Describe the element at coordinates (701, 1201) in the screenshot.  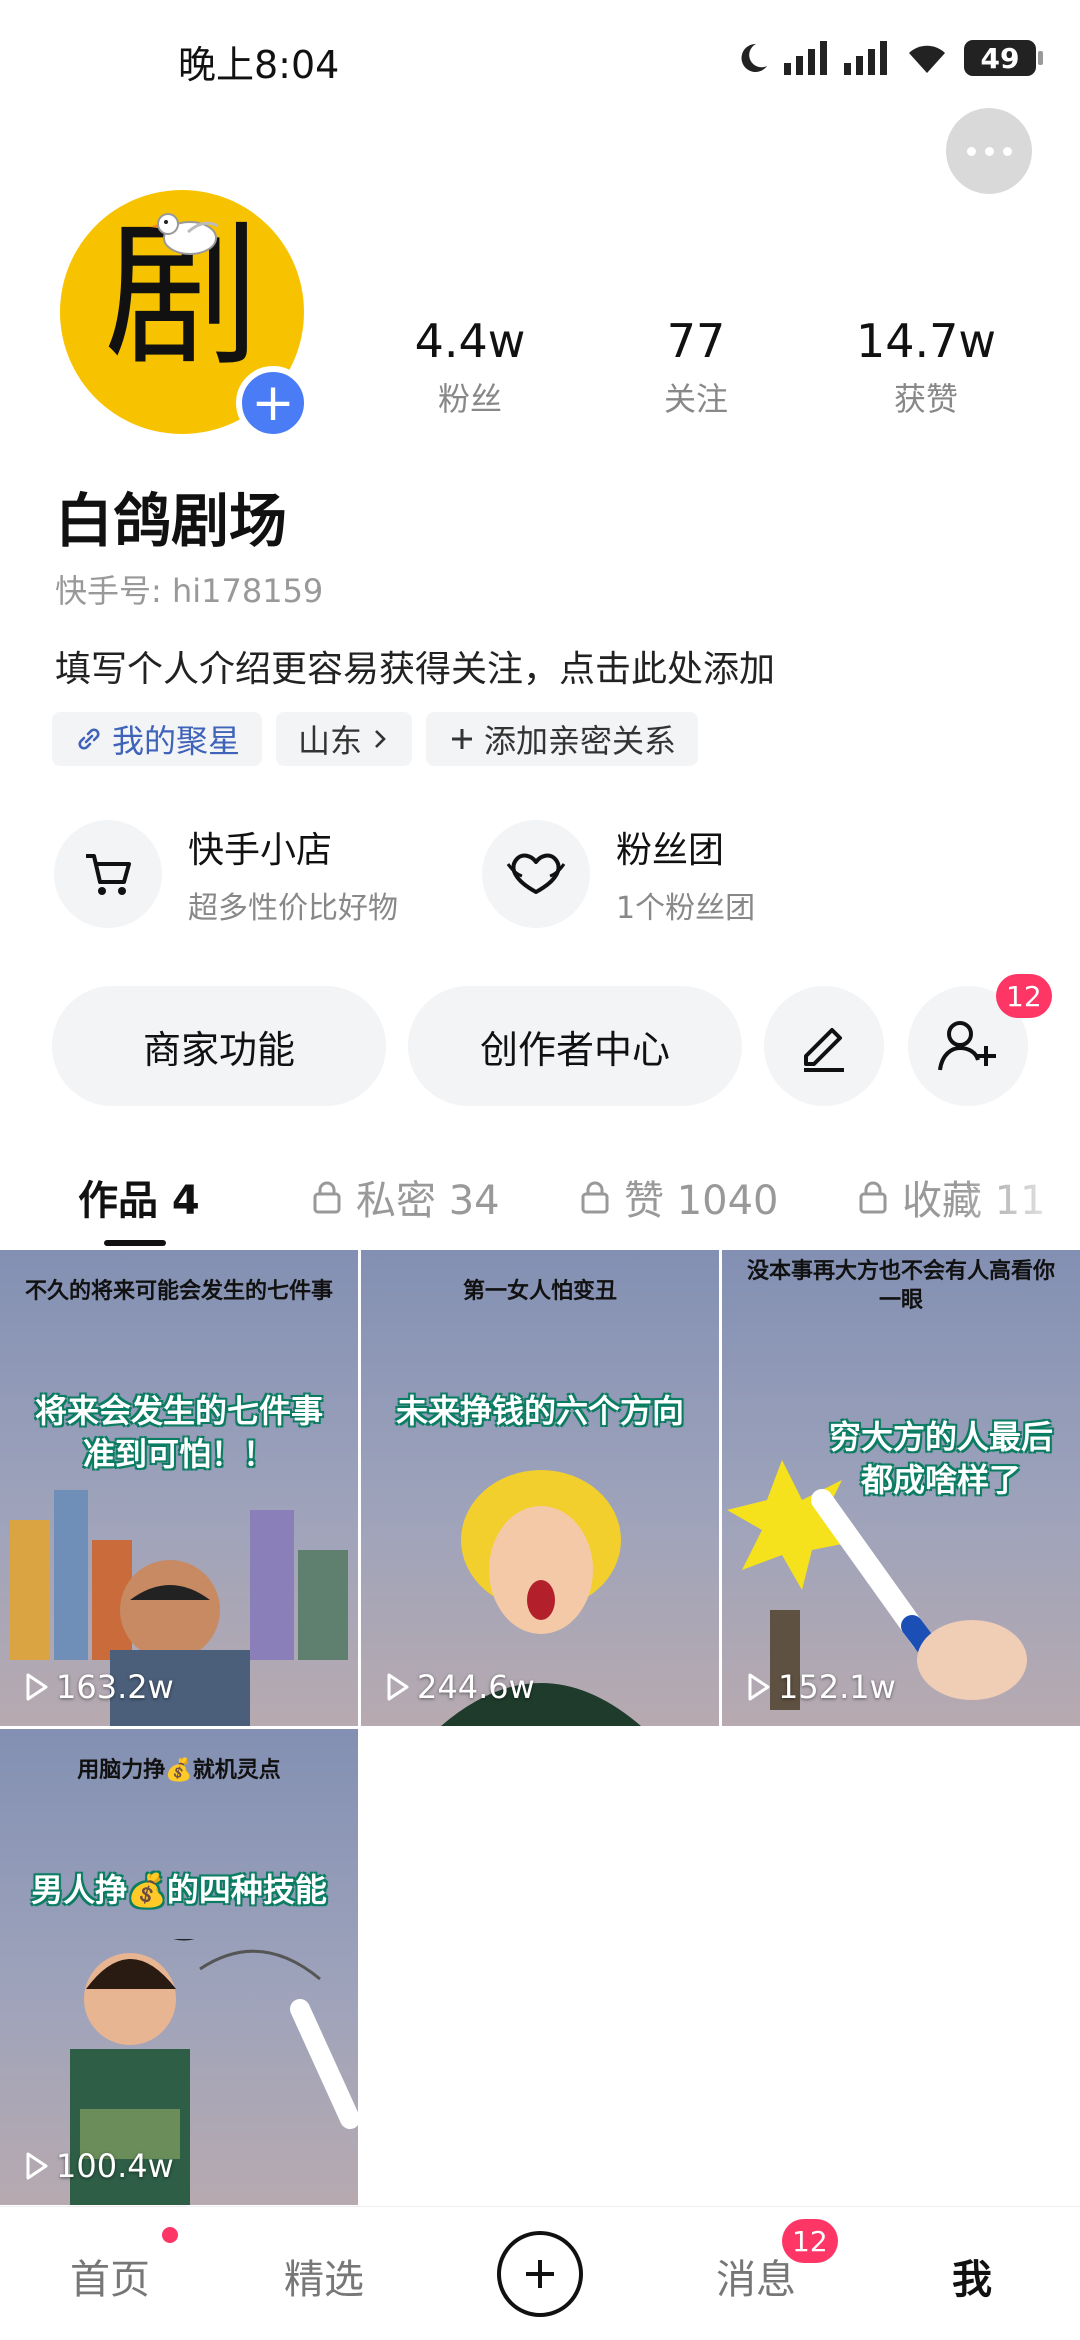
I see `tab-label: 赞 1040` at that location.